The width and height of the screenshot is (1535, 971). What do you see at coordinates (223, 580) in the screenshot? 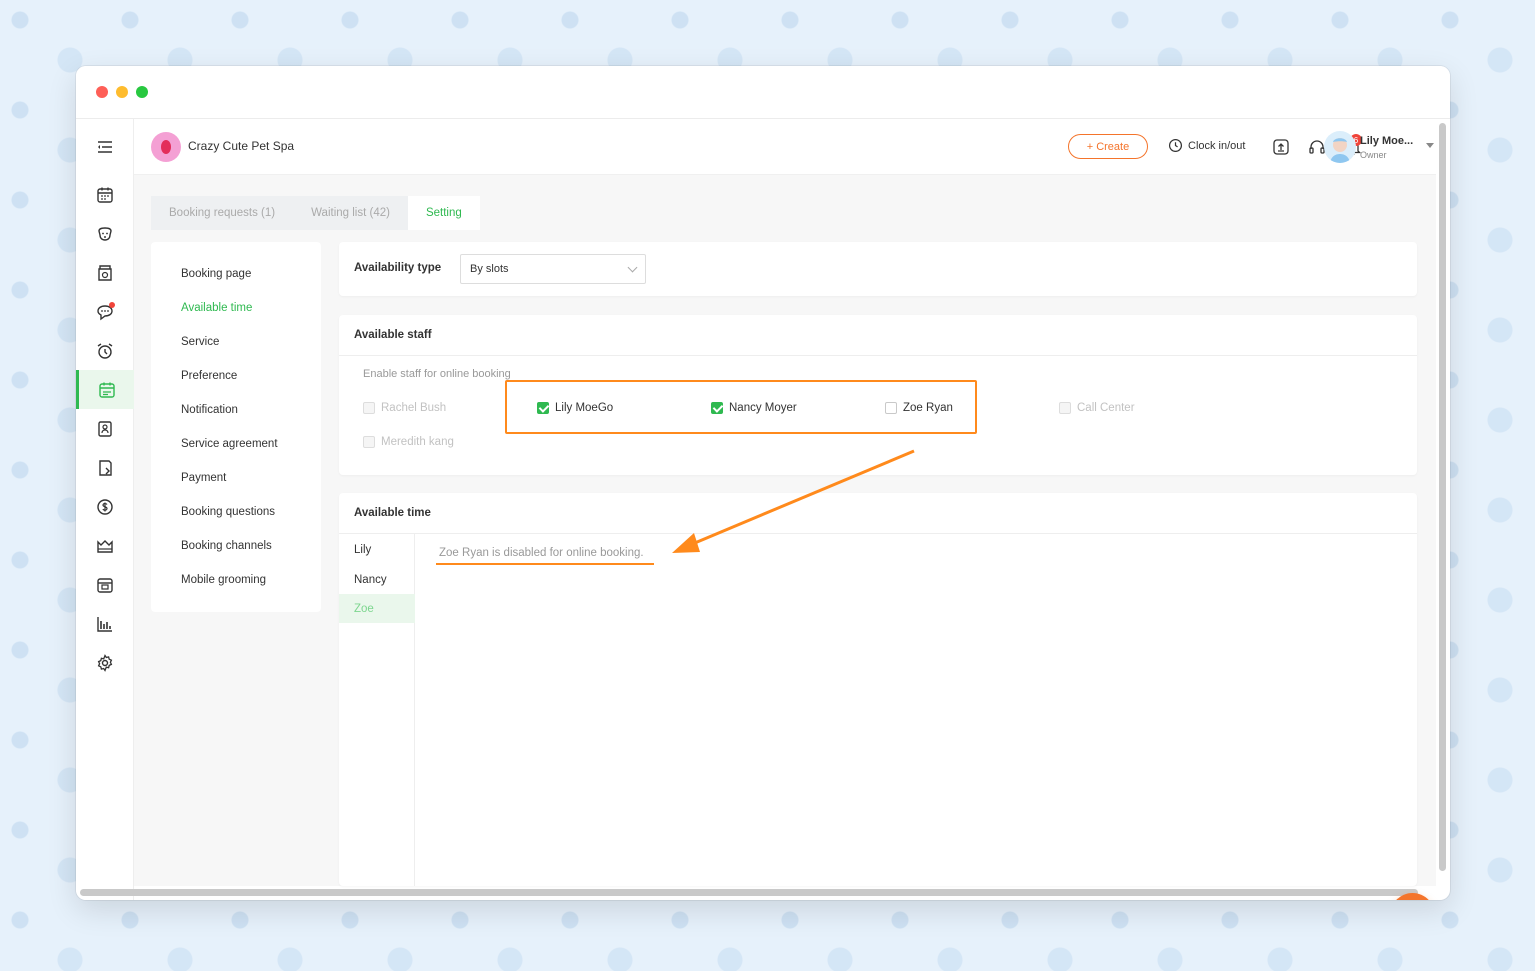
I see `menu-item-mobile-grooming: Mobile grooming` at bounding box center [223, 580].